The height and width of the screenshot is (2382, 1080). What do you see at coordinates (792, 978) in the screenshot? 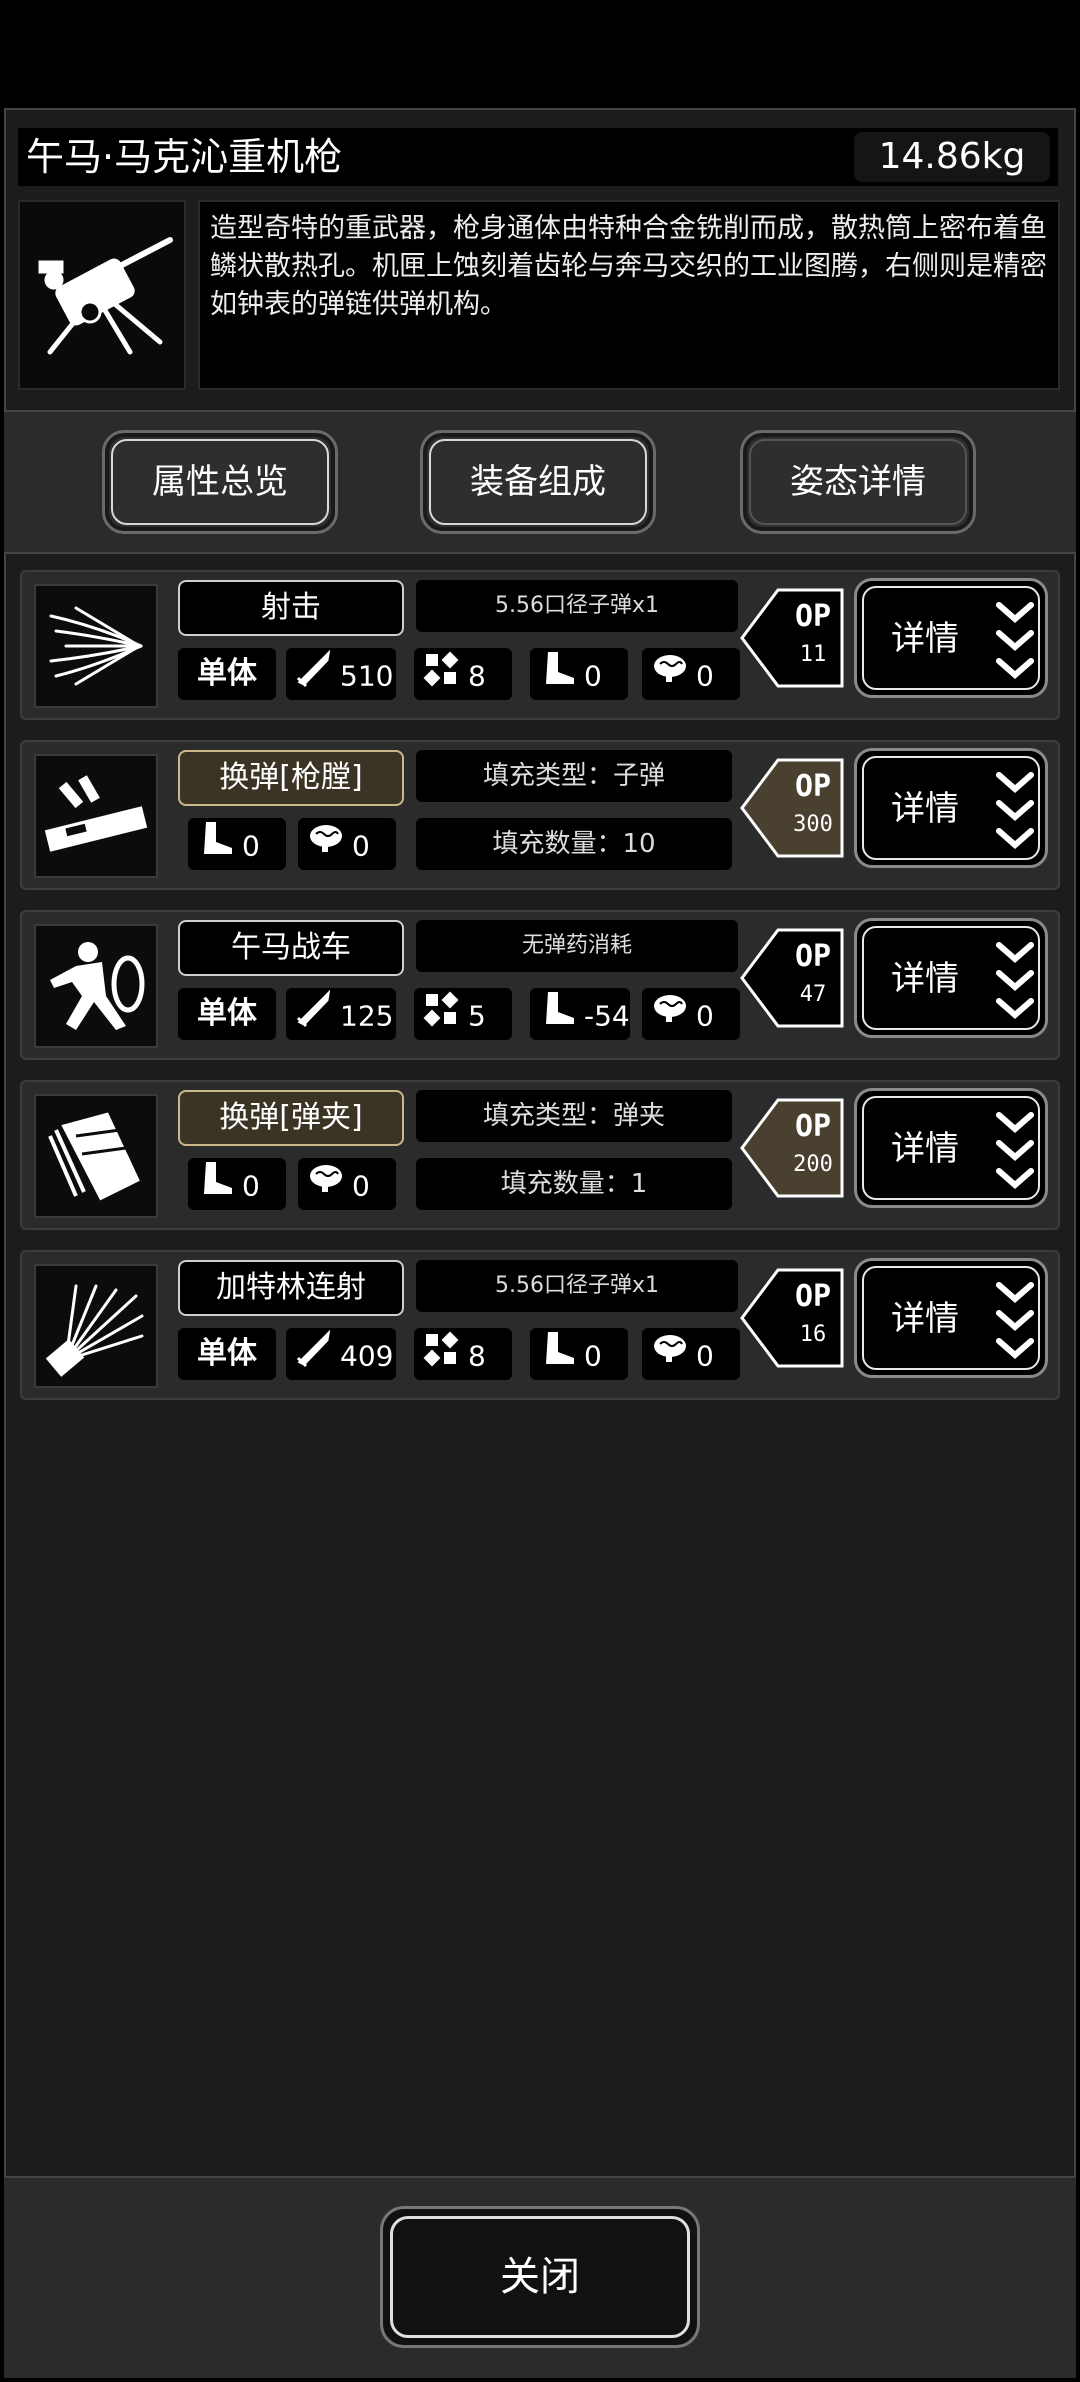
I see `op-cost-badge: OP 47` at bounding box center [792, 978].